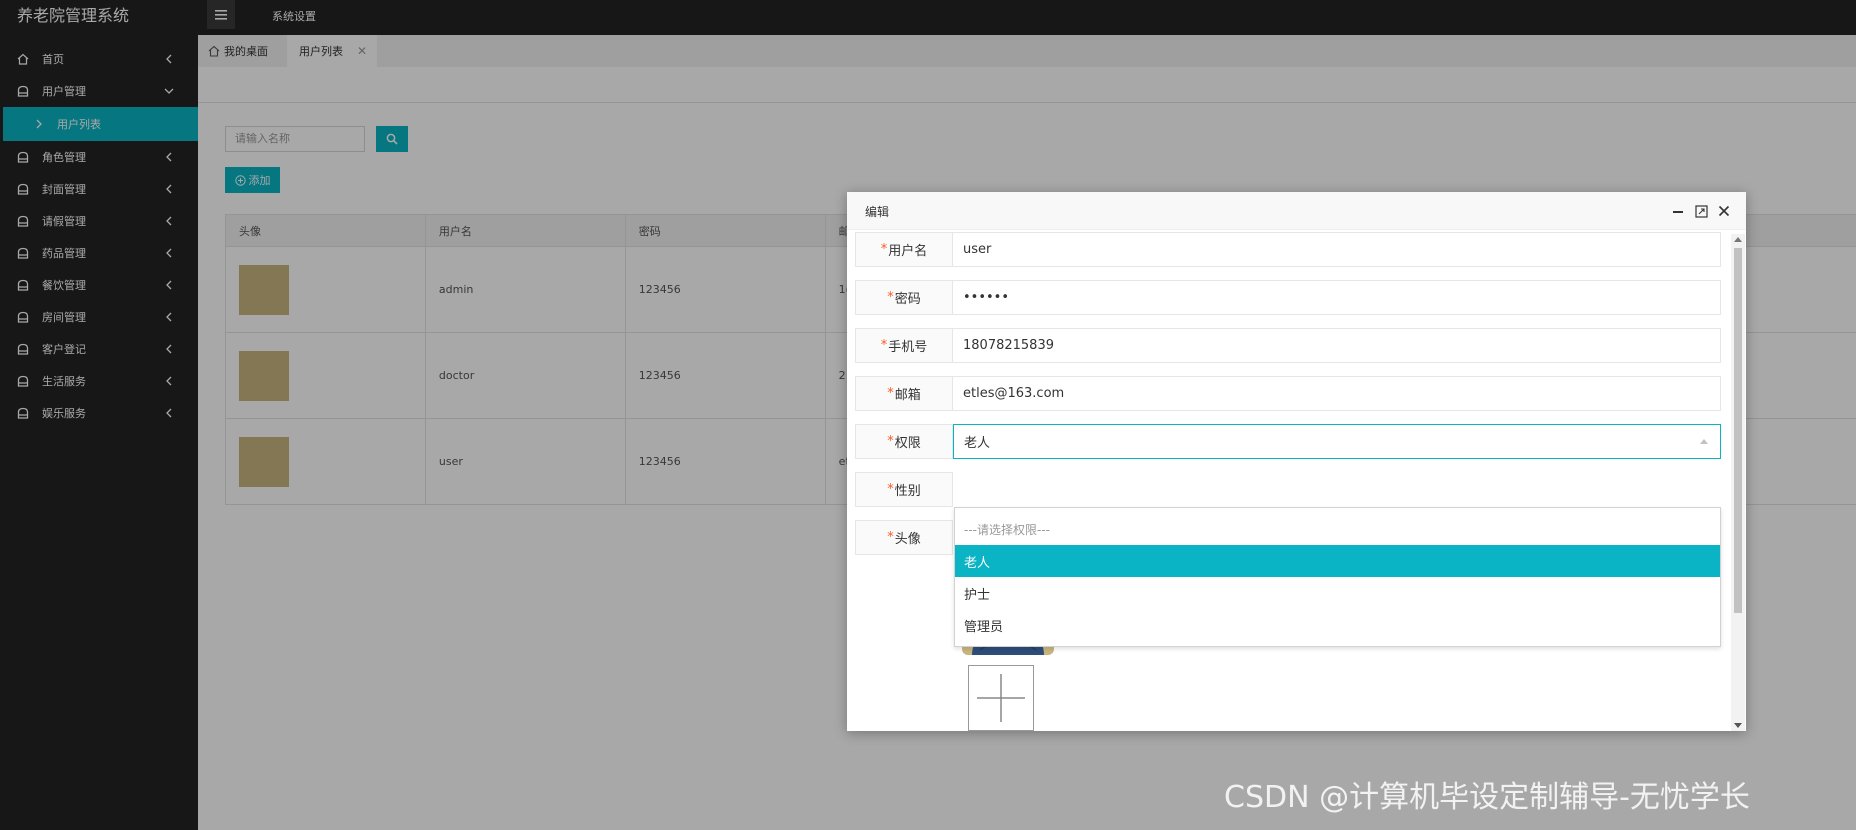 The image size is (1856, 830). I want to click on minimize-button, so click(1678, 211).